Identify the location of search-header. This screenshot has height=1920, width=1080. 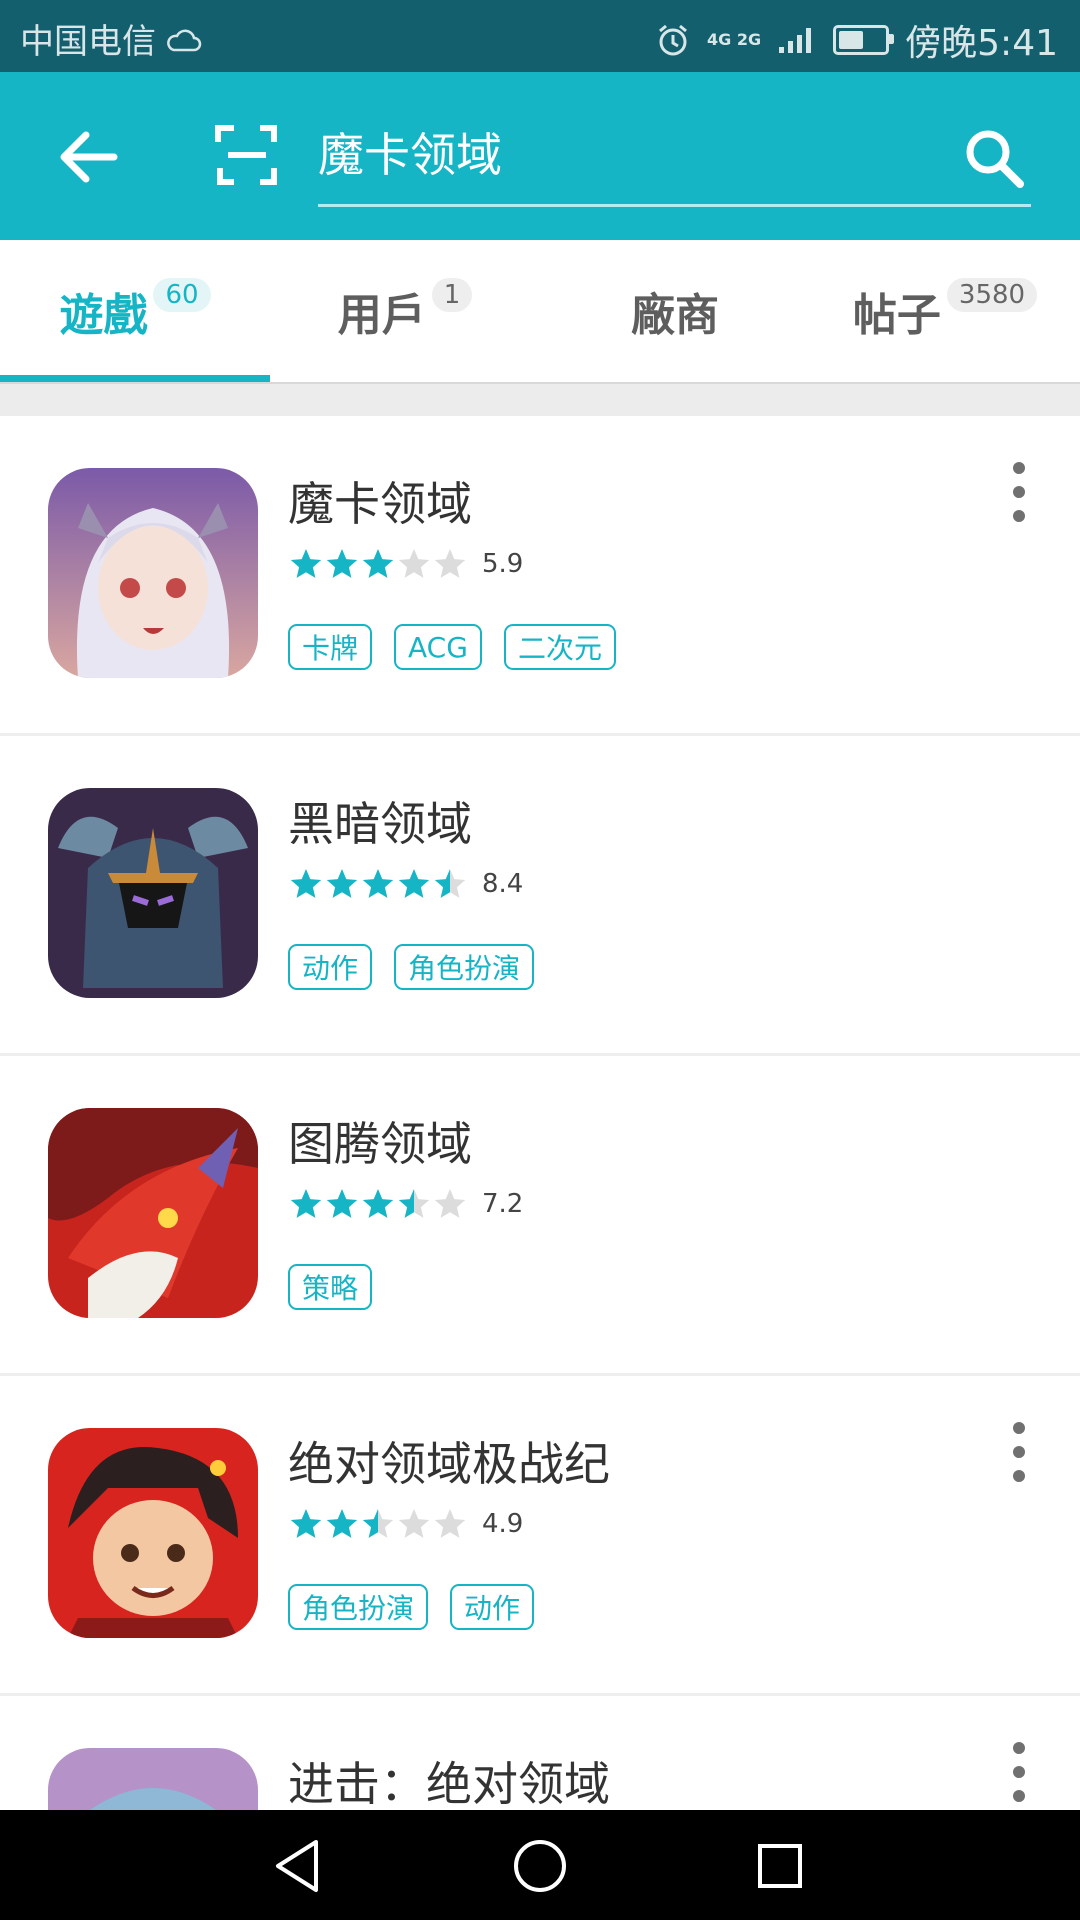
(540, 156).